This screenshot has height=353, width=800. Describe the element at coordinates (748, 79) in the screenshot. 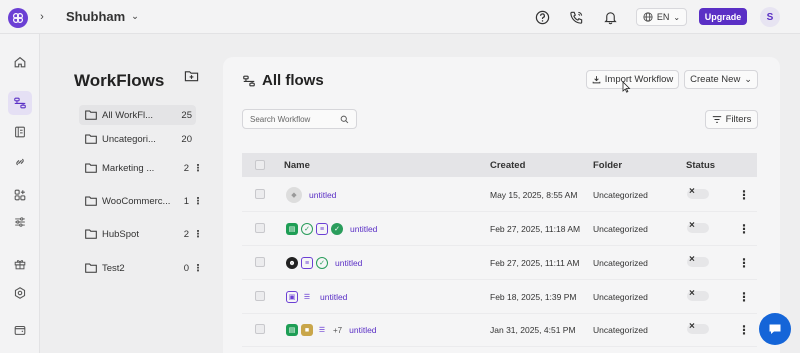

I see `chevron-down-icon: ⌄` at that location.